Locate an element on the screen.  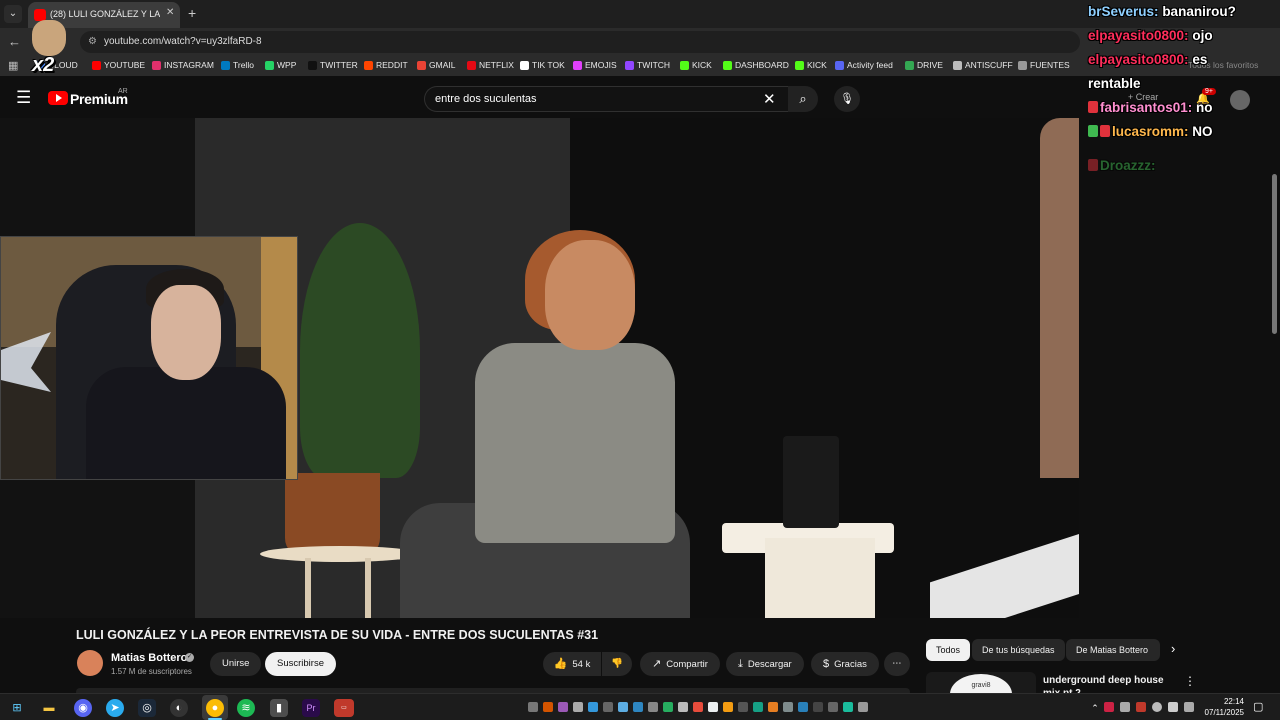
obs-icon: ◐ is located at coordinates (179, 708).